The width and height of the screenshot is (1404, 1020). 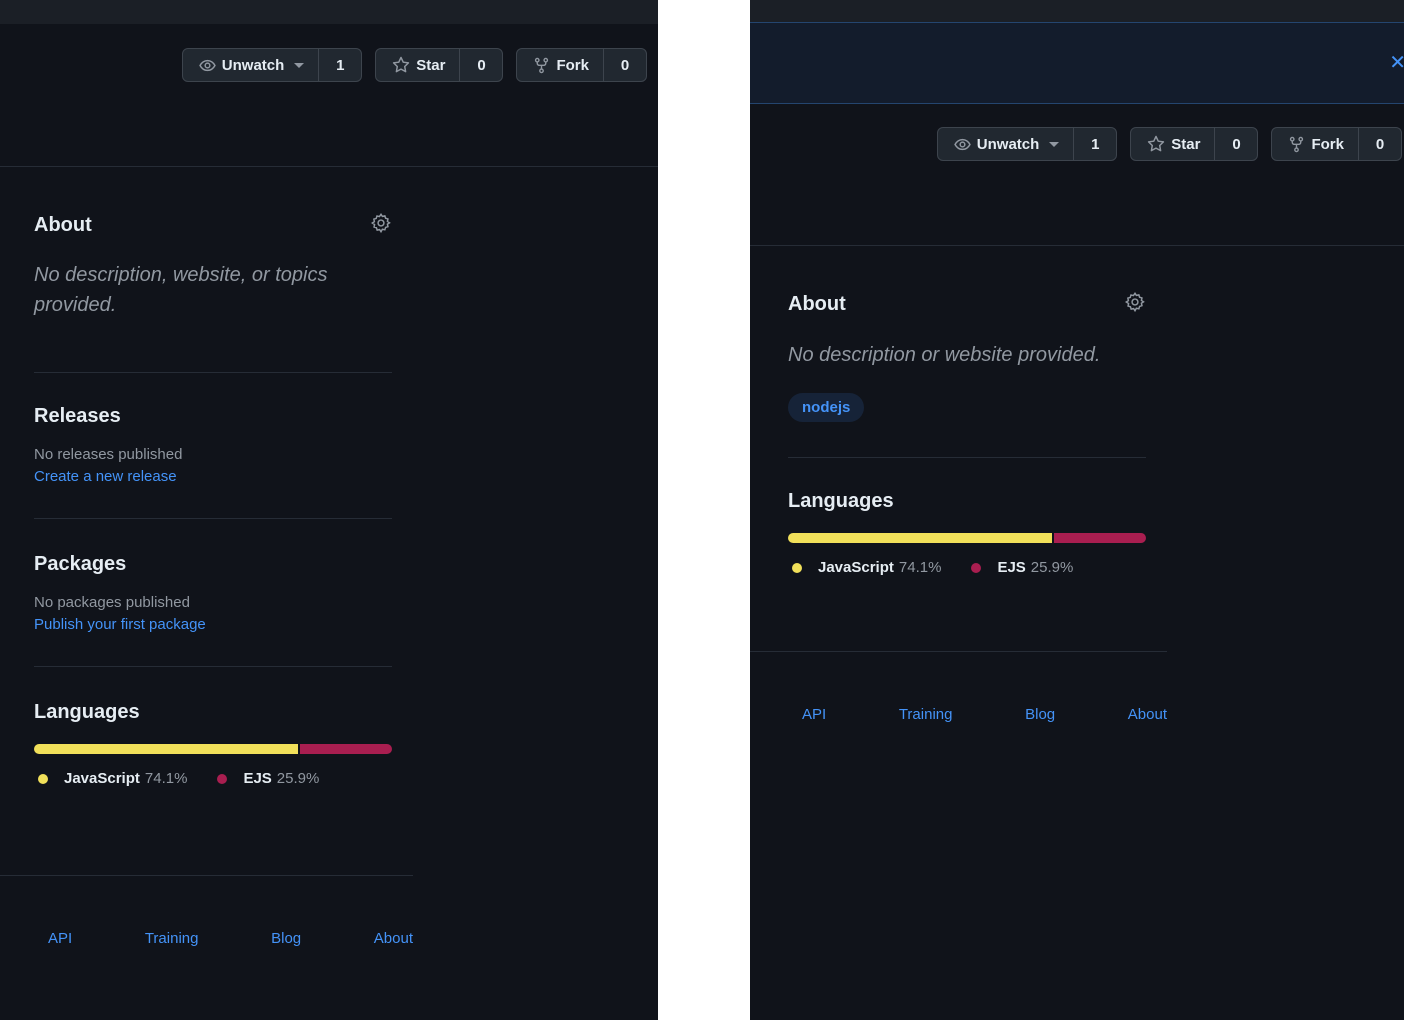 I want to click on watch-button-group: Unwatch 1, so click(x=1027, y=144).